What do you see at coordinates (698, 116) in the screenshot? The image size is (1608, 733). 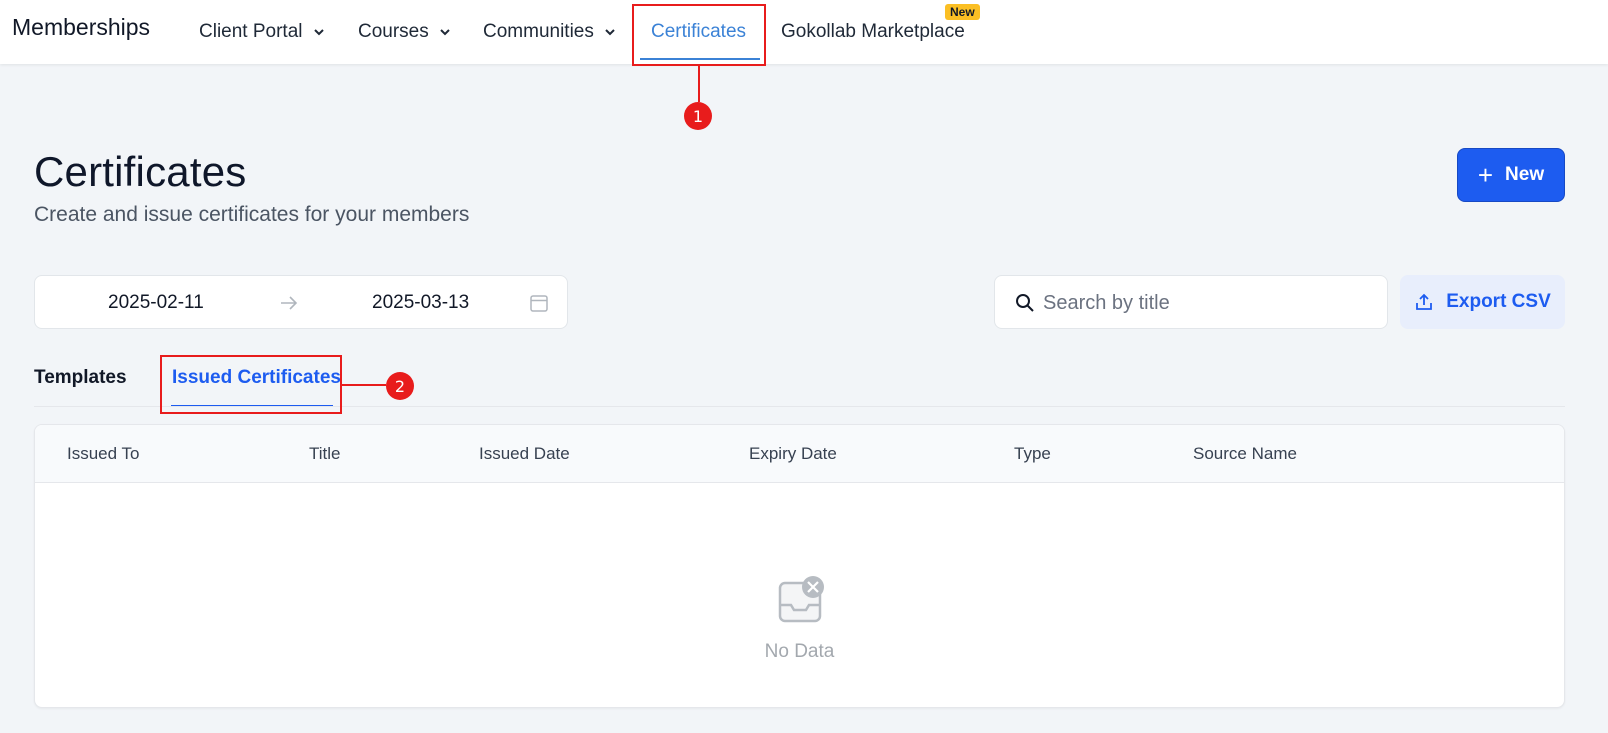 I see `annotation-marker-1: 1` at bounding box center [698, 116].